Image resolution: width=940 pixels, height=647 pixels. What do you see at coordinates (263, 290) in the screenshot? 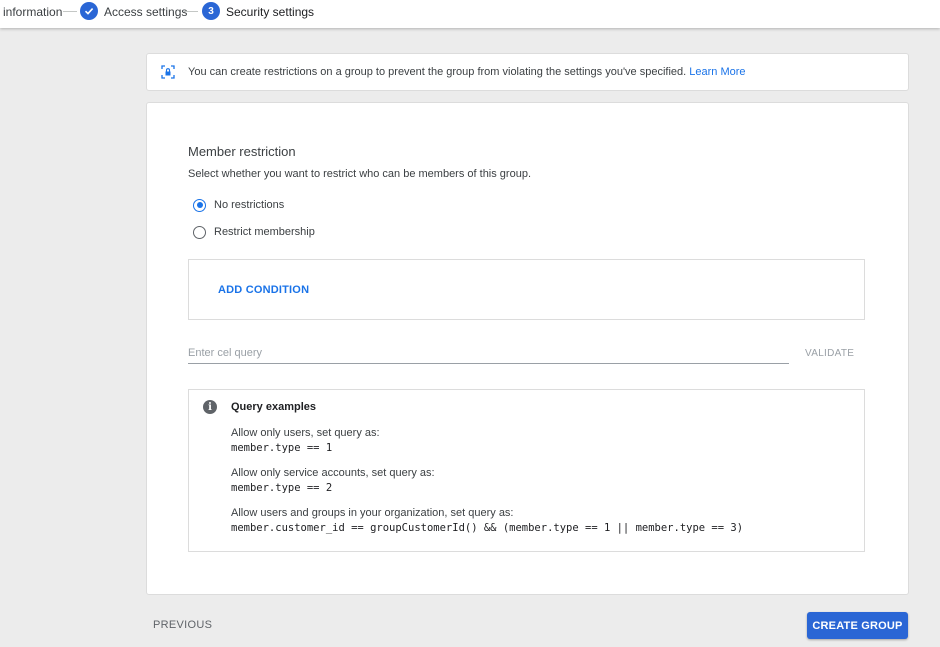
I see `add-condition-button: ADD CONDITION` at bounding box center [263, 290].